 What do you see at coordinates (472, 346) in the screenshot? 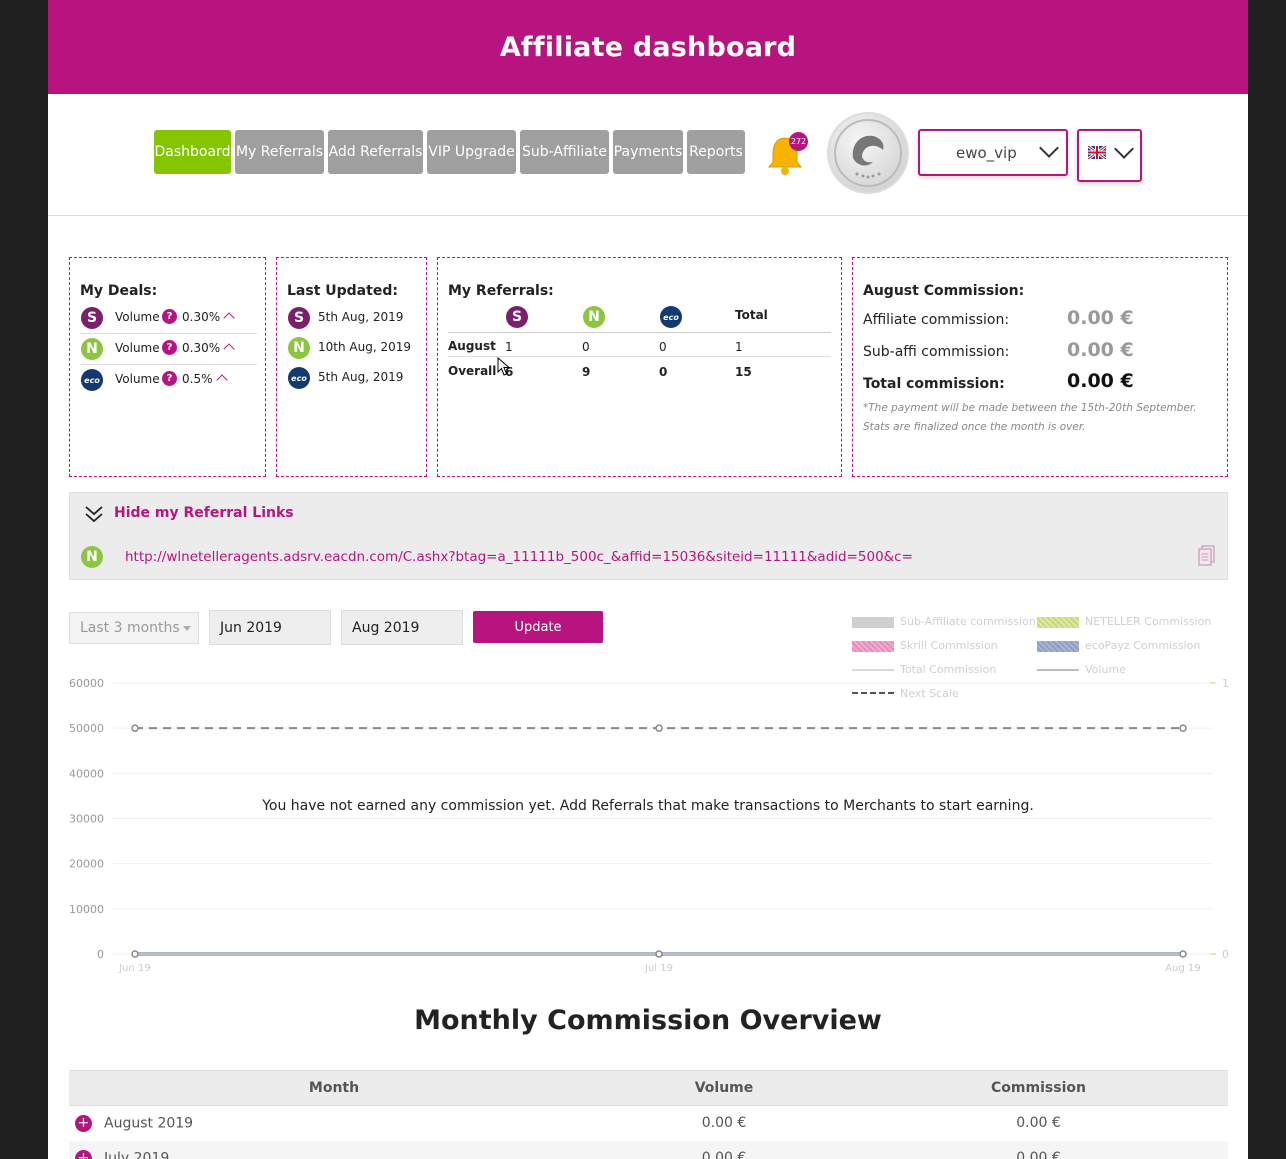
I see `referrals-row-label: August` at bounding box center [472, 346].